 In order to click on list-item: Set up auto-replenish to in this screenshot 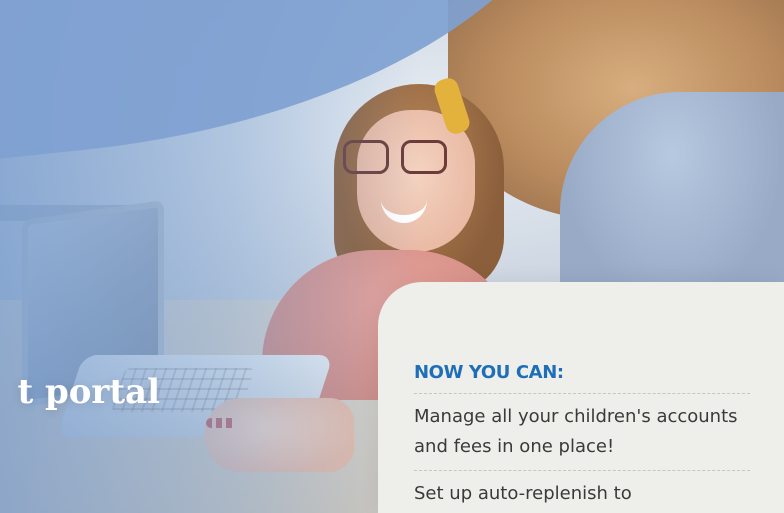, I will do `click(523, 493)`.